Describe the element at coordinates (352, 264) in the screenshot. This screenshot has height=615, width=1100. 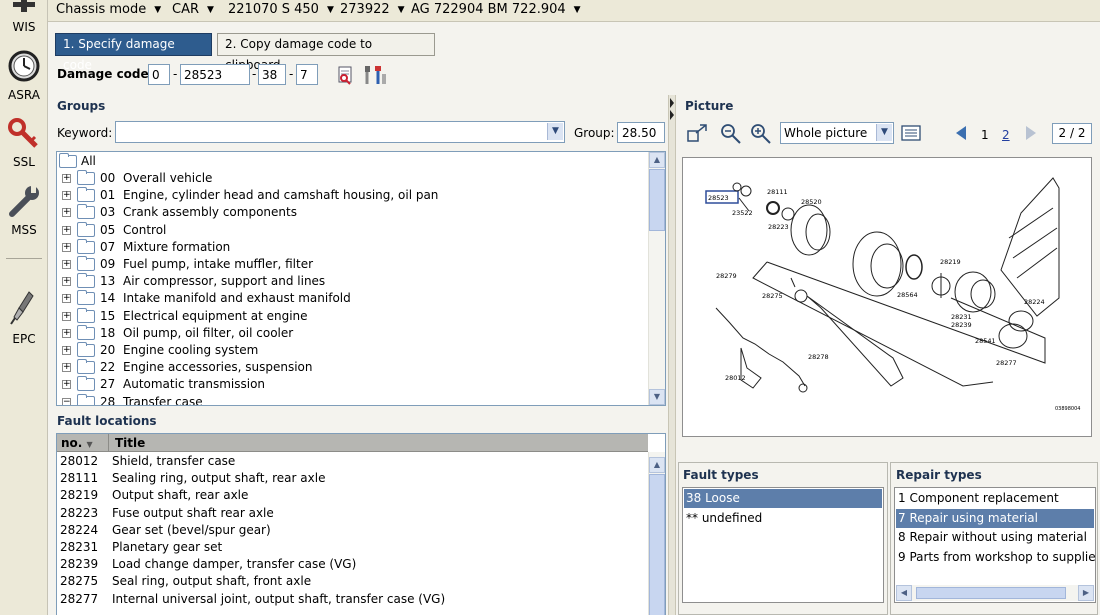
I see `tree-item-09: +09 Fuel pump, intake muffler, filter` at that location.